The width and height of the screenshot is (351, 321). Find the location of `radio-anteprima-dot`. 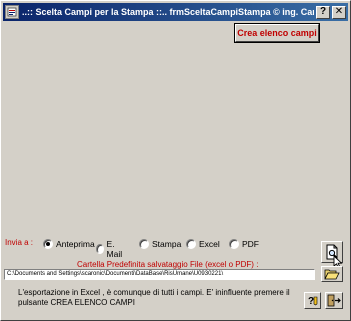

radio-anteprima-dot is located at coordinates (48, 244).